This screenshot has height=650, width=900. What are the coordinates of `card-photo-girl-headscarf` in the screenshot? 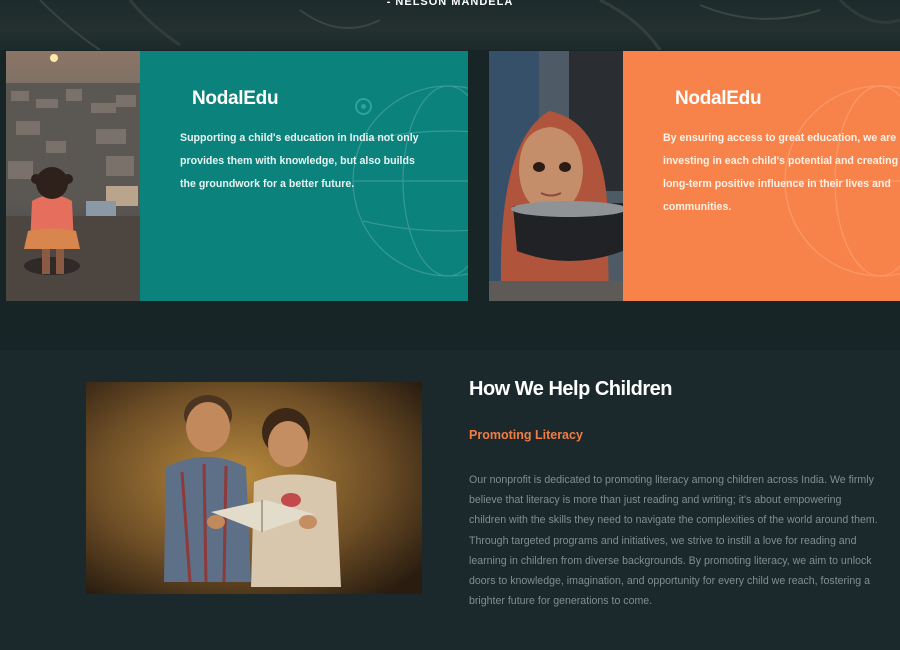 It's located at (556, 176).